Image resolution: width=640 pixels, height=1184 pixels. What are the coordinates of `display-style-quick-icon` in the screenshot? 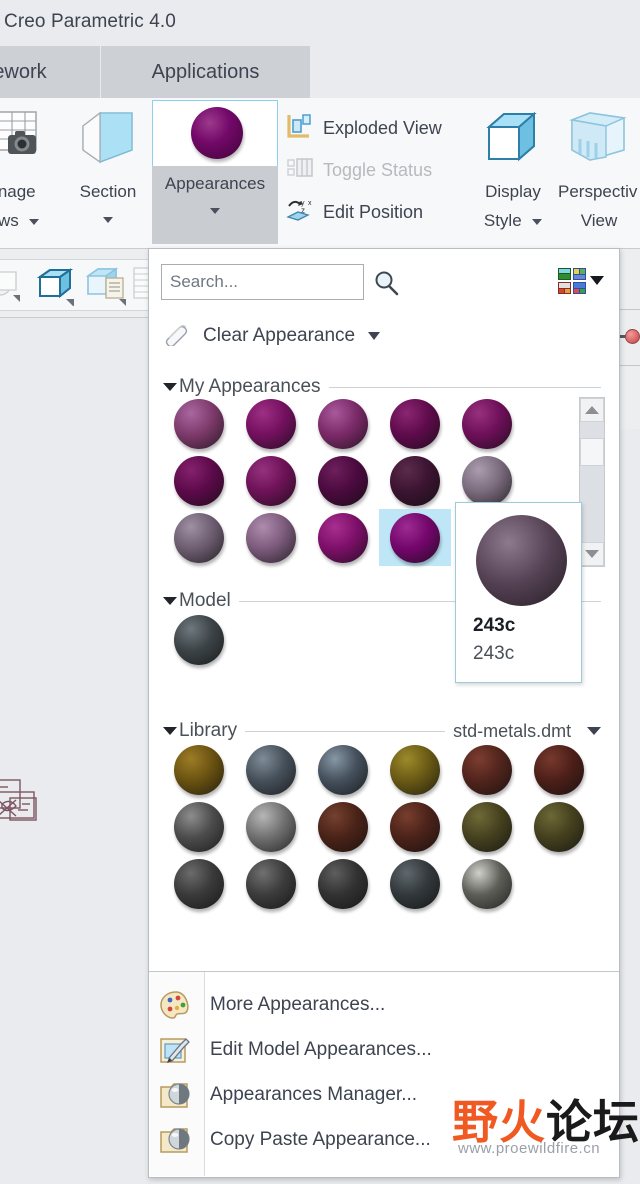 It's located at (56, 288).